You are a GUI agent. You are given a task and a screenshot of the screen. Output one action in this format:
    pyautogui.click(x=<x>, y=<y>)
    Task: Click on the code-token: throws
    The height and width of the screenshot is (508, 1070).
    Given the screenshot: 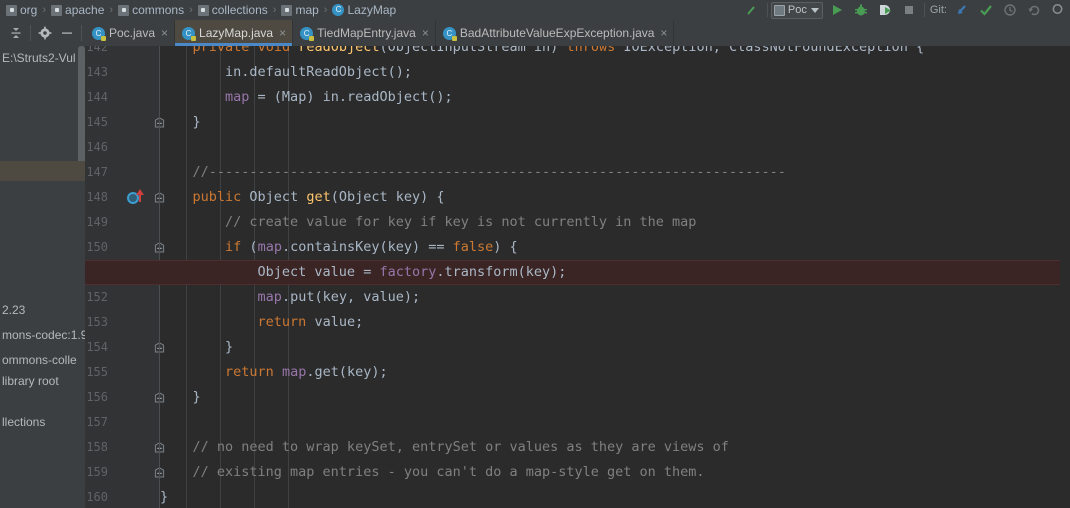 What is the action you would take?
    pyautogui.click(x=591, y=50)
    